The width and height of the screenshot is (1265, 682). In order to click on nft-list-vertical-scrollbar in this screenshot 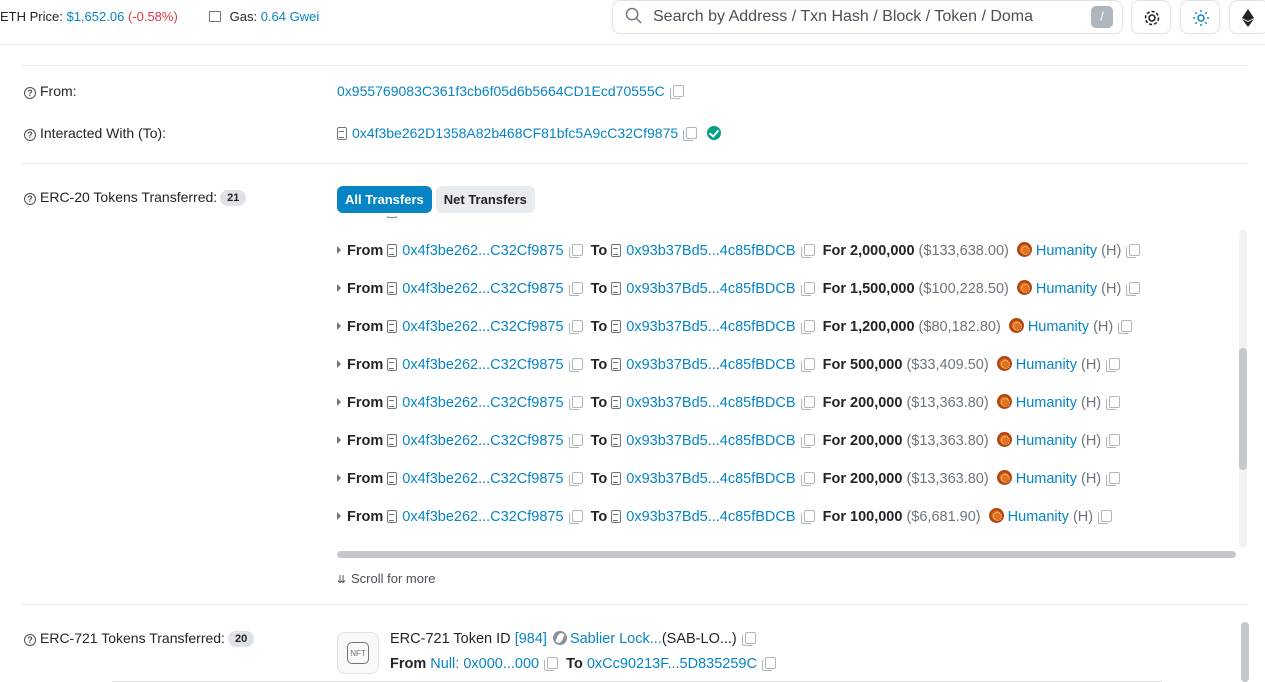, I will do `click(1245, 652)`.